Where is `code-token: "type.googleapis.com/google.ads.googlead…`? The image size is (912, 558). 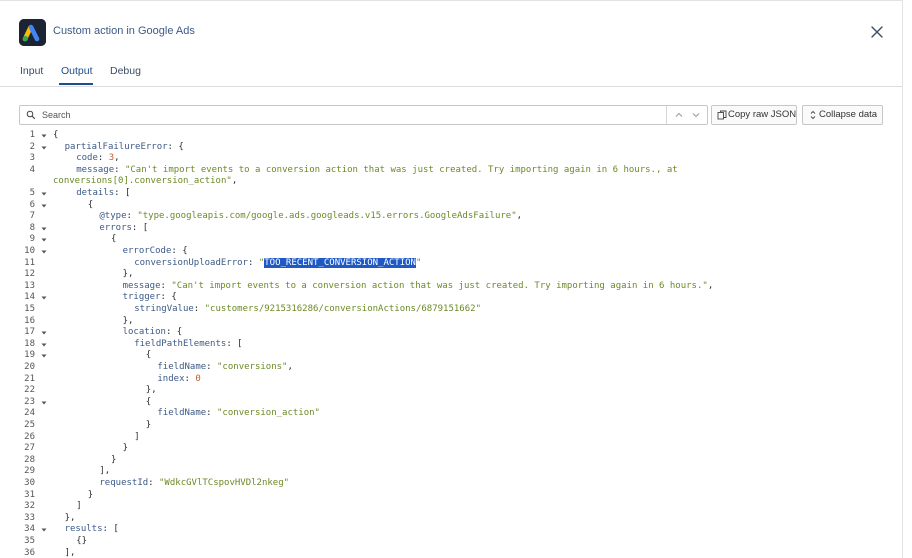 code-token: "type.googleapis.com/google.ads.googlead… is located at coordinates (327, 216).